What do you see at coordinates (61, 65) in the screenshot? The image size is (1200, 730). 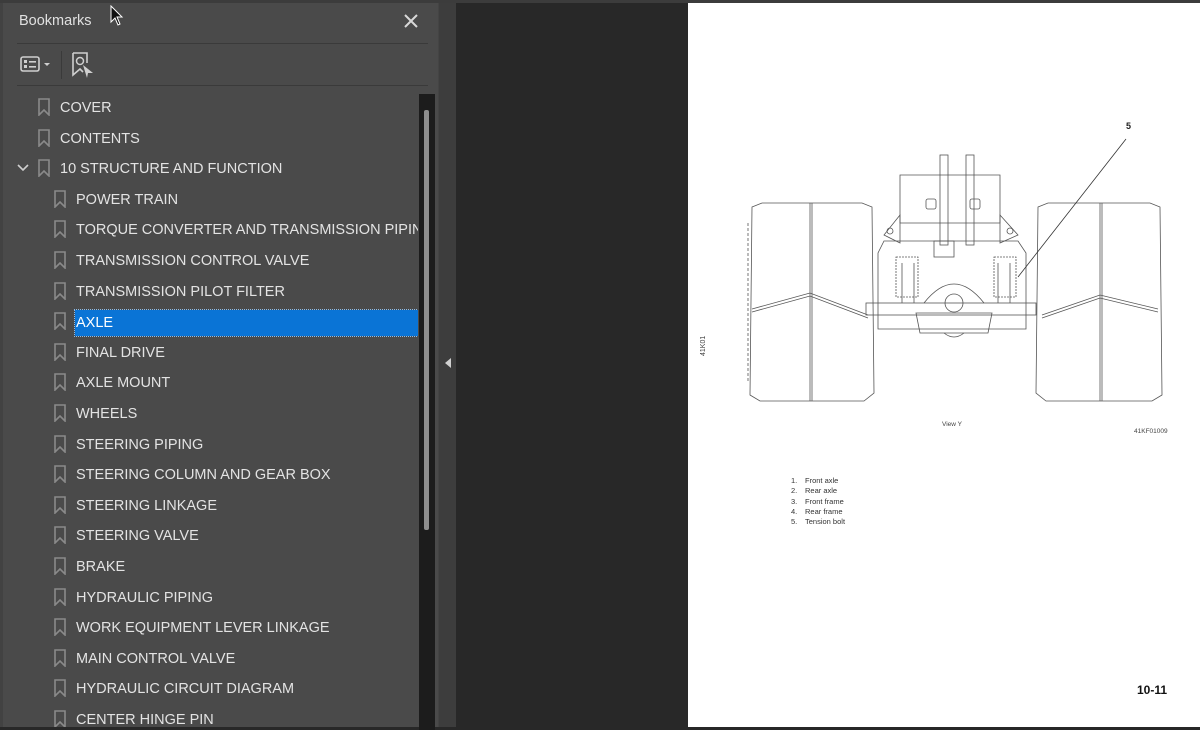 I see `toolbar-separator` at bounding box center [61, 65].